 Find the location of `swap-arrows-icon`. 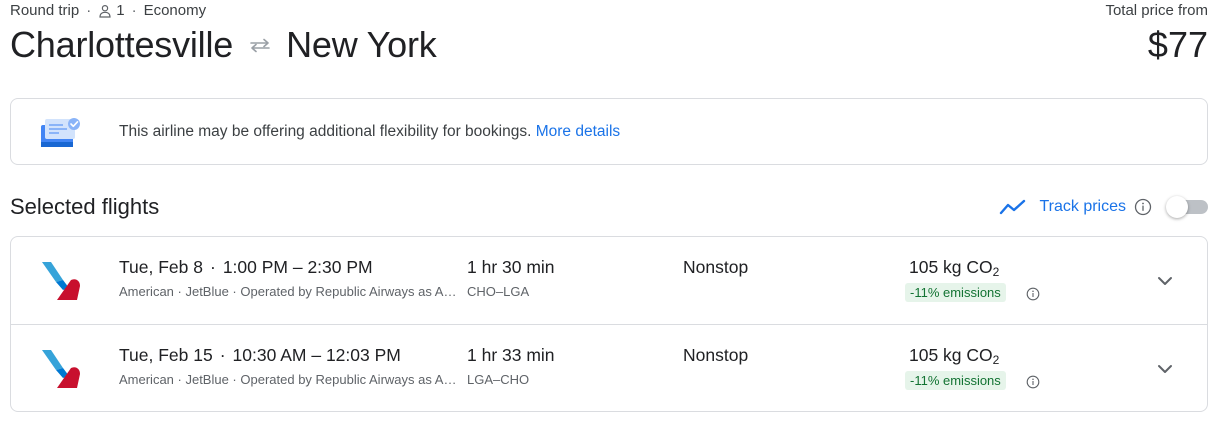

swap-arrows-icon is located at coordinates (260, 45).